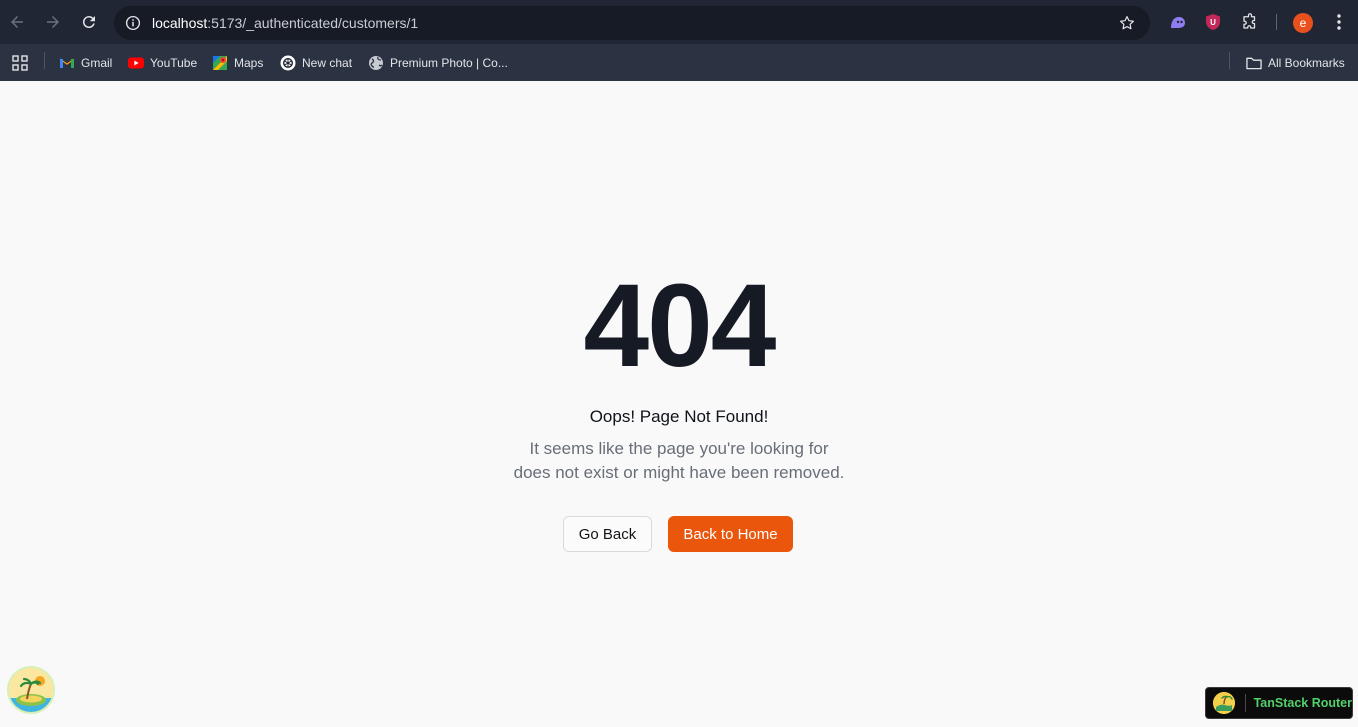 The width and height of the screenshot is (1358, 727). I want to click on bookmark-youtube: YouTube, so click(162, 63).